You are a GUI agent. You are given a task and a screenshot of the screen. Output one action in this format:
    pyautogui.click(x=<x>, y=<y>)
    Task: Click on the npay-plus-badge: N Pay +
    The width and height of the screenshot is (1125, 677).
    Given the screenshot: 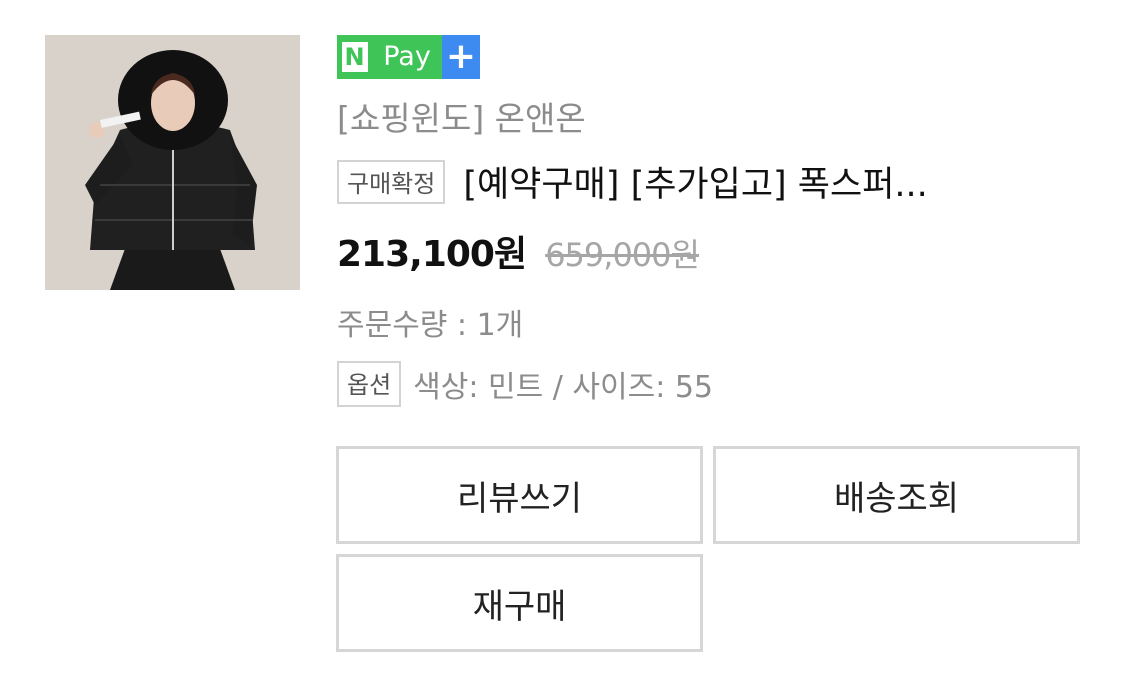 What is the action you would take?
    pyautogui.click(x=408, y=57)
    